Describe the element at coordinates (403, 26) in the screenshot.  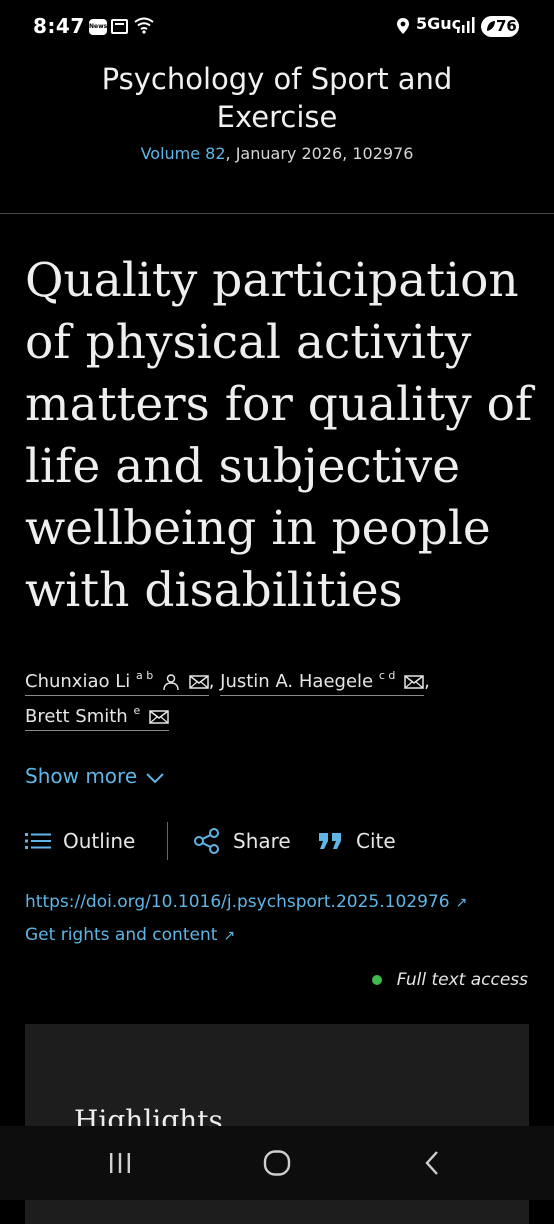
I see `location-icon` at that location.